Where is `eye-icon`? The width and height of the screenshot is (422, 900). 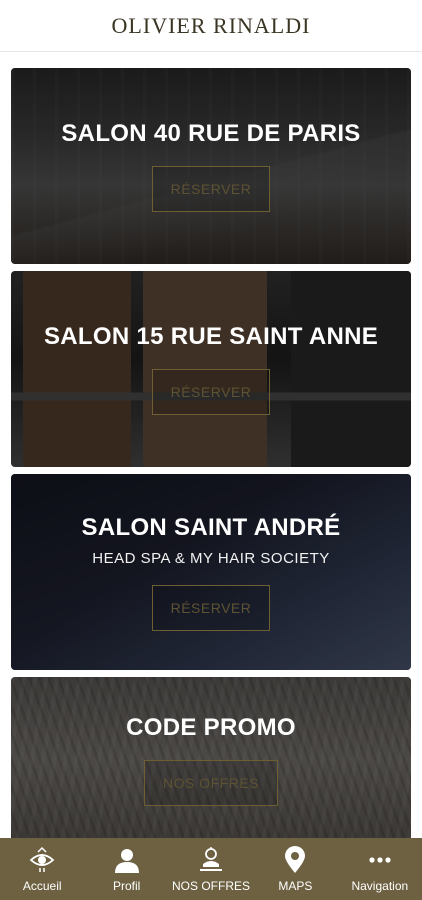 eye-icon is located at coordinates (42, 860).